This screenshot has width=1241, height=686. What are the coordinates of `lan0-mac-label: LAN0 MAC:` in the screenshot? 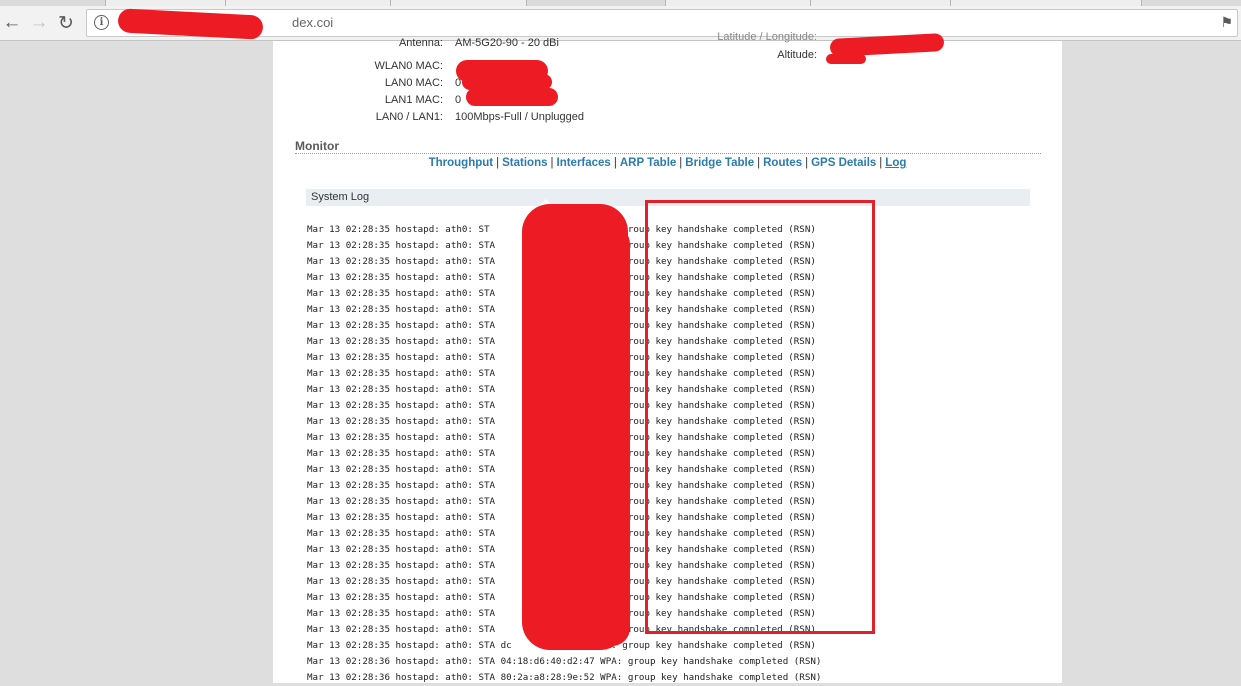 It's located at (413, 83).